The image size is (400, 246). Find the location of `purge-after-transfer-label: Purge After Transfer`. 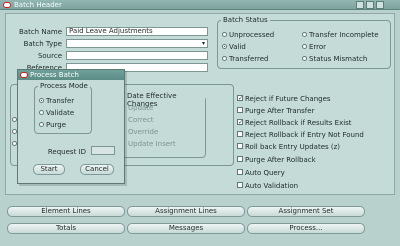

purge-after-transfer-label: Purge After Transfer is located at coordinates (280, 111).